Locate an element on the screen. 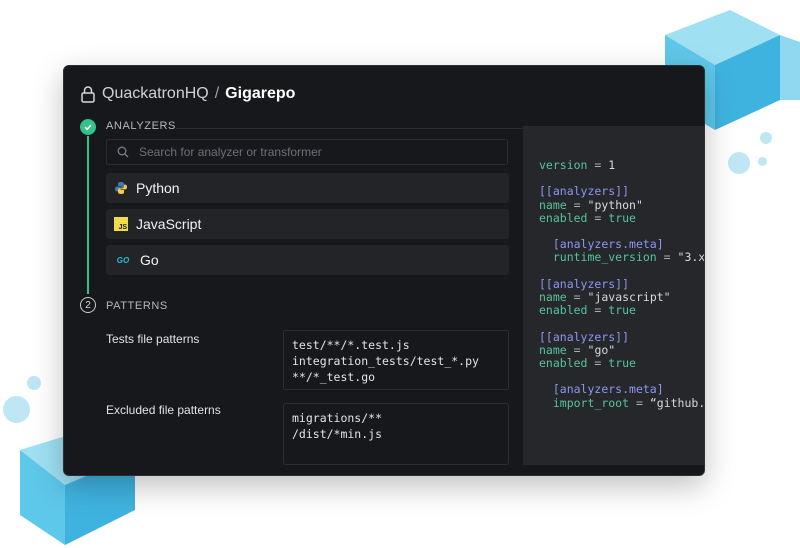  code-value: 1 is located at coordinates (612, 165).